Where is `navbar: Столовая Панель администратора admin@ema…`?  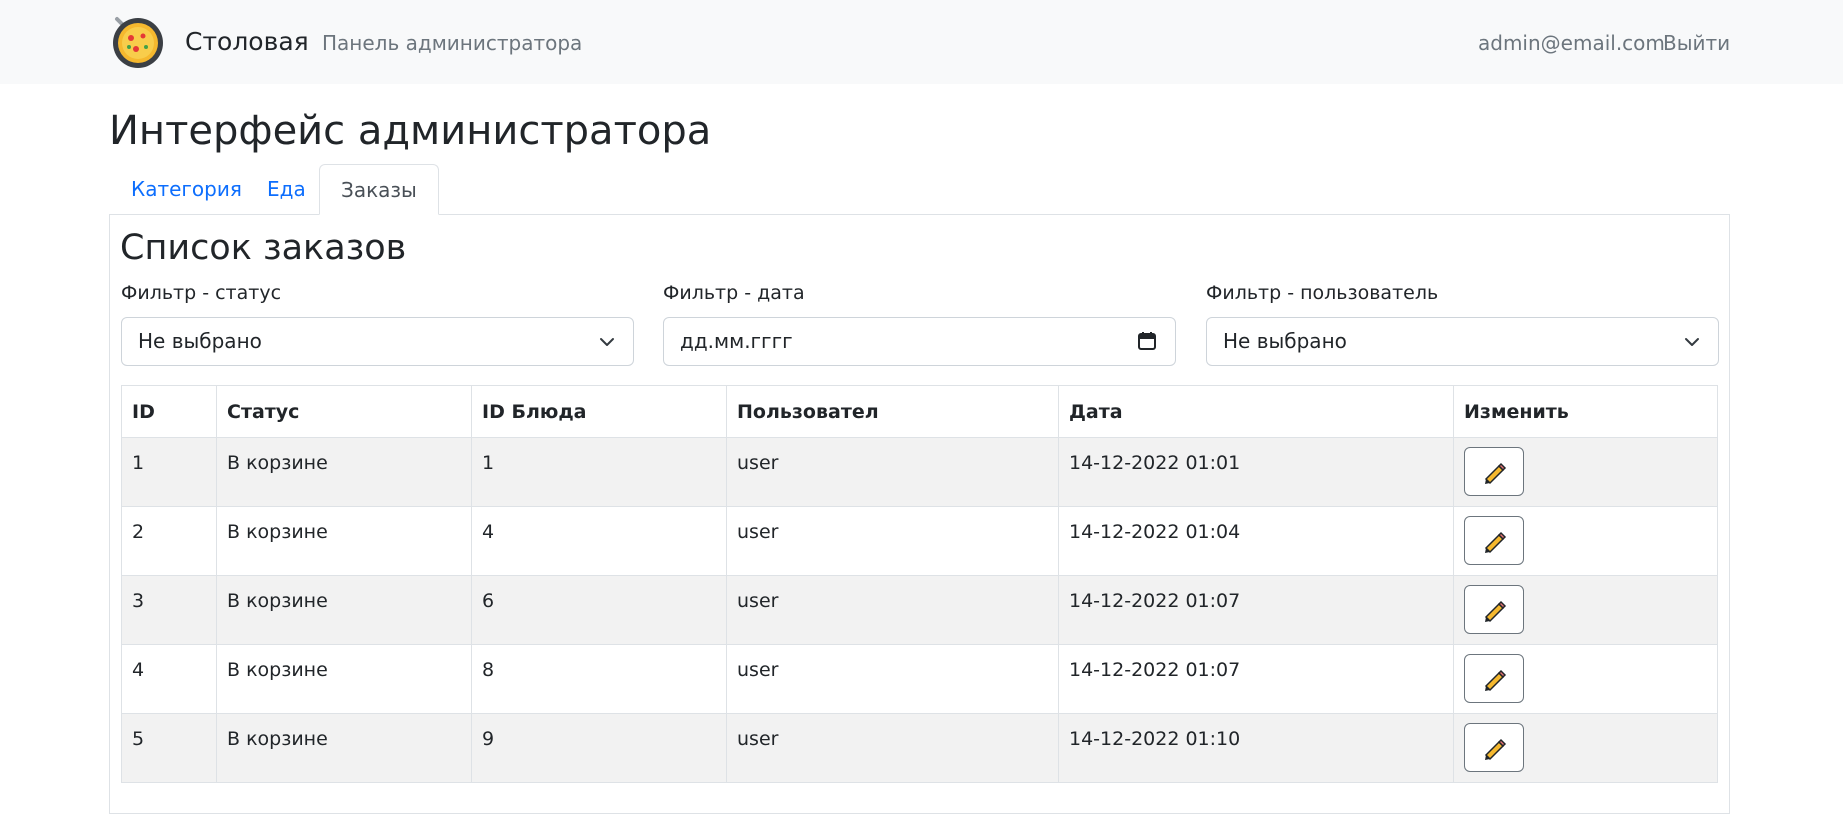
navbar: Столовая Панель администратора admin@ema… is located at coordinates (921, 42).